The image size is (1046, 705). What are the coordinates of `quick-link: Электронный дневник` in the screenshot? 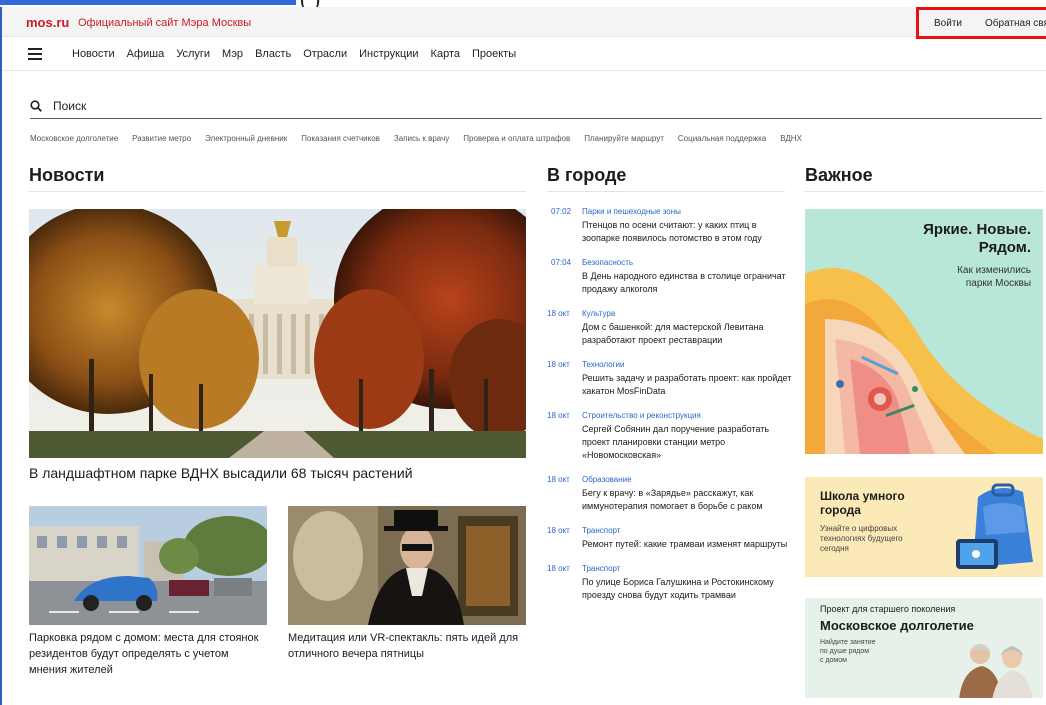 It's located at (246, 138).